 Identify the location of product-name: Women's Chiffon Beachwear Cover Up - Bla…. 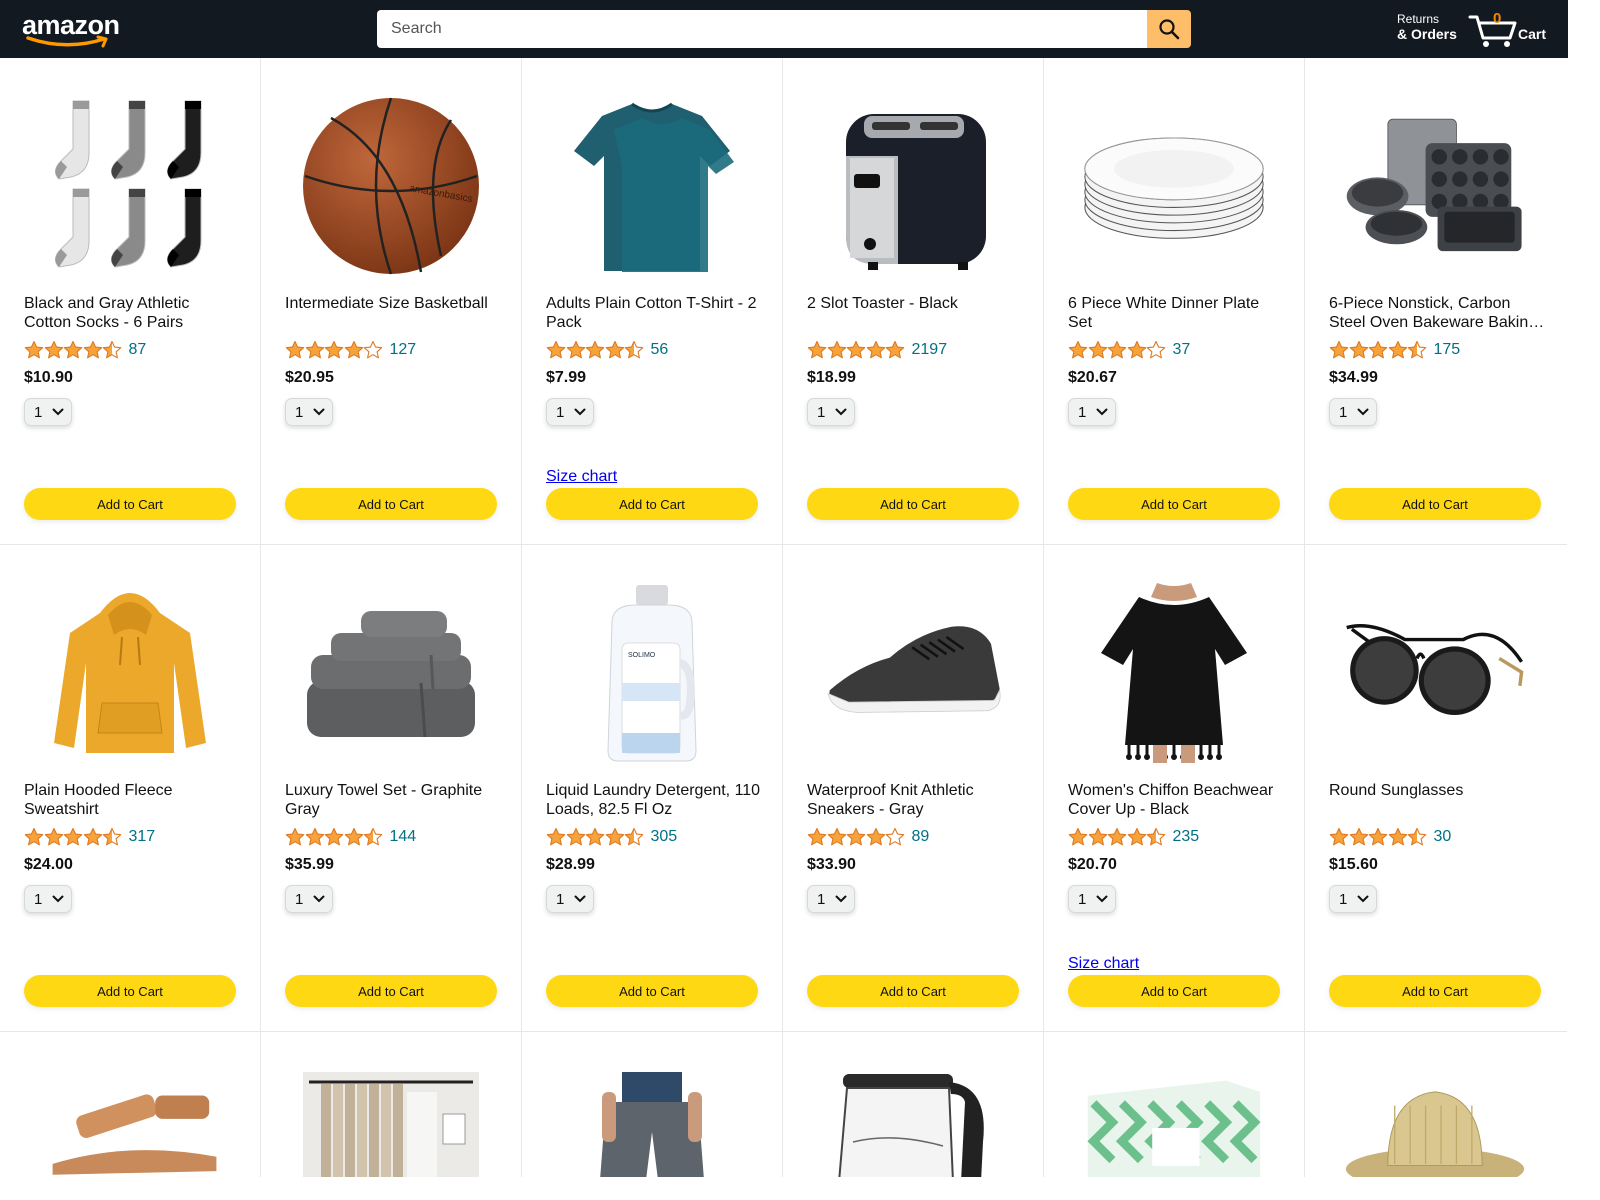
(1176, 800).